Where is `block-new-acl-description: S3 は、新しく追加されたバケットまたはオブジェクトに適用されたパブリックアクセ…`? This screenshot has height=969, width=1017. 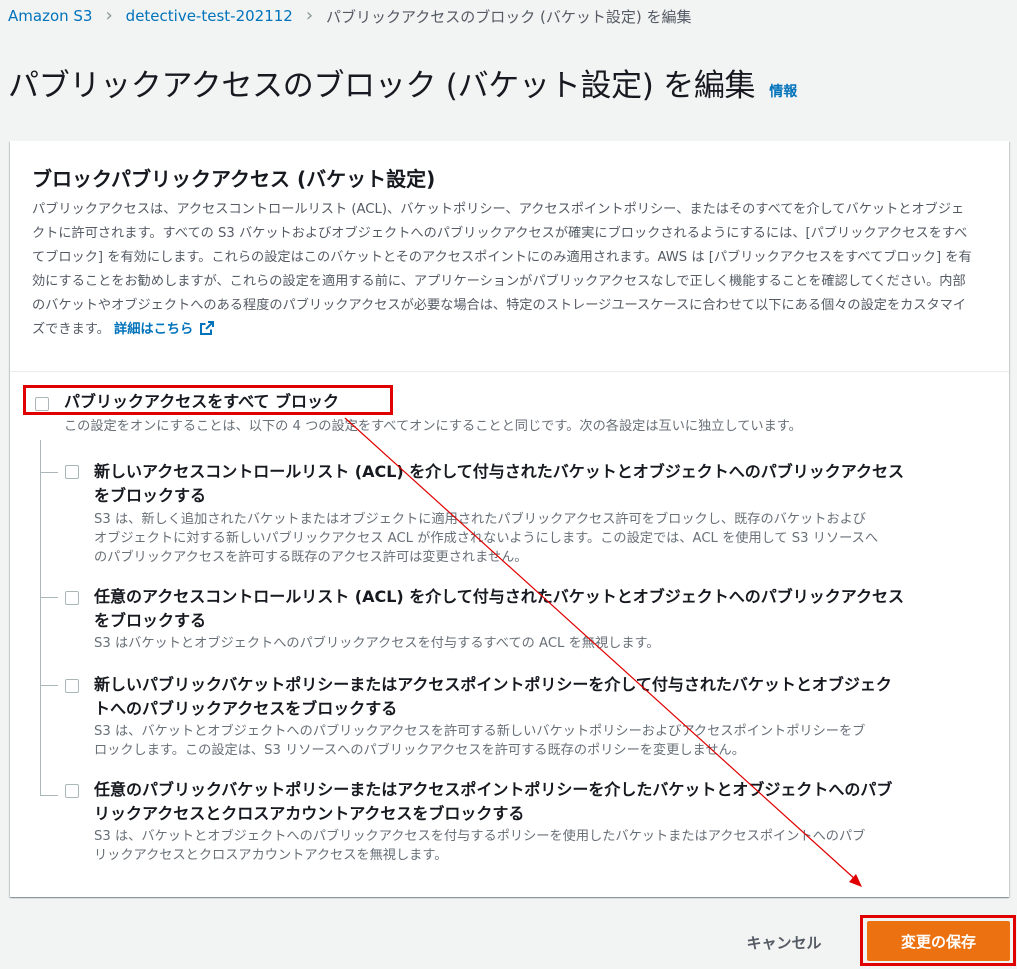
block-new-acl-description: S3 は、新しく追加されたバケットまたはオブジェクトに適用されたパブリックアクセ… is located at coordinates (486, 538).